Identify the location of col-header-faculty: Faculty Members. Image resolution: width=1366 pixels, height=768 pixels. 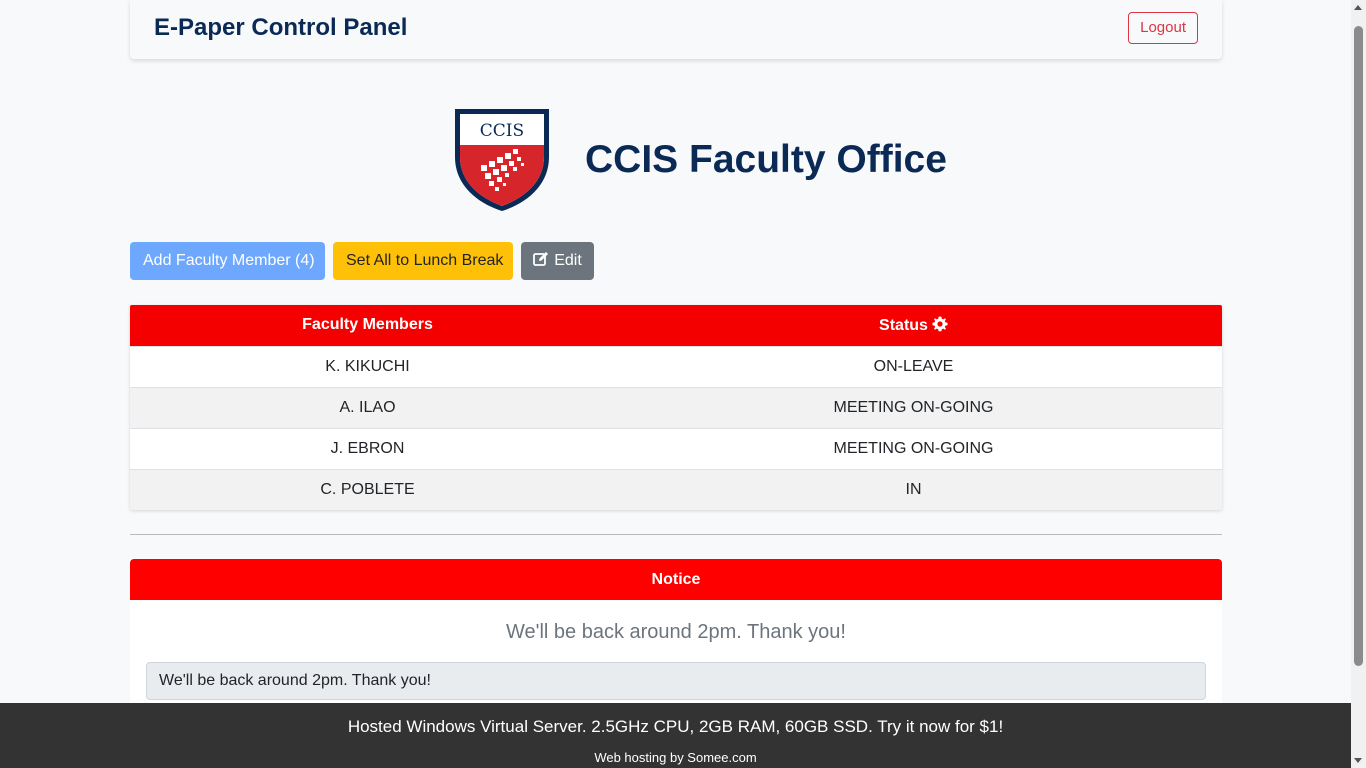
(367, 325).